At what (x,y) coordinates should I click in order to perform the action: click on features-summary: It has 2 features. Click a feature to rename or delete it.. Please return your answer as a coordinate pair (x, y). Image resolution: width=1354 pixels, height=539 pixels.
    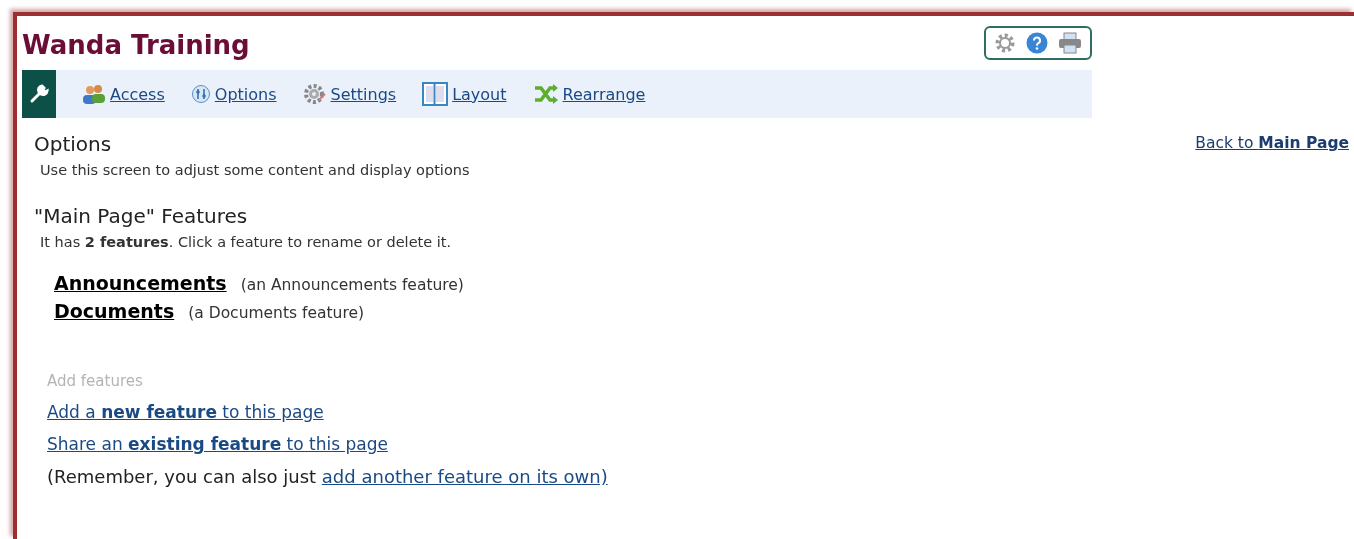
    Looking at the image, I should click on (246, 242).